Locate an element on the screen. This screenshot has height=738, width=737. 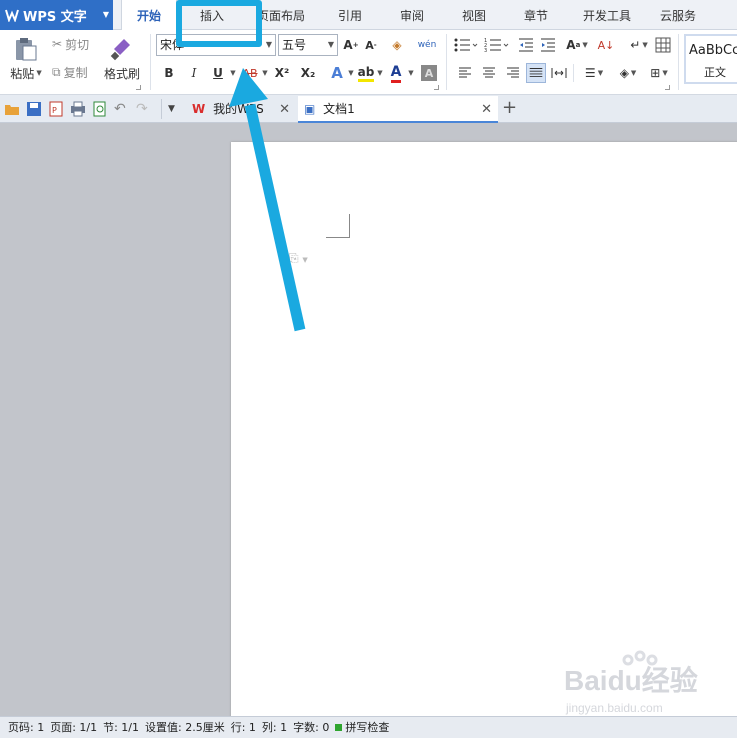
justify-icon is located at coordinates (536, 73).